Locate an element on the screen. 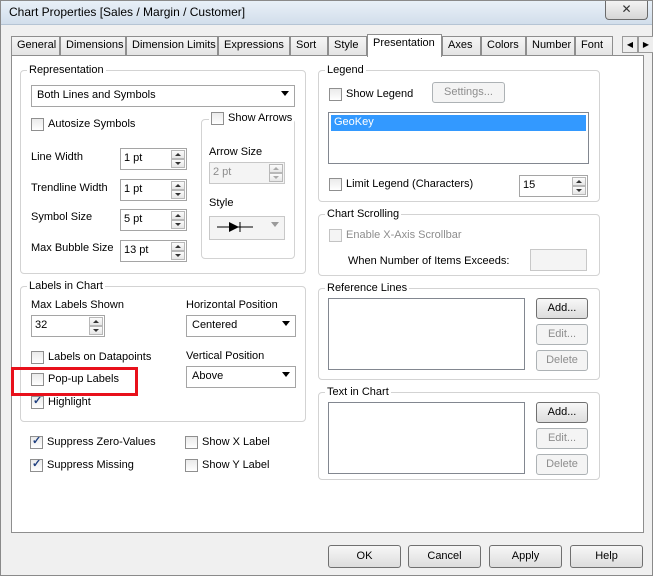 The image size is (653, 576). autosize-symbols-checkbox: Autosize Symbols is located at coordinates (83, 125).